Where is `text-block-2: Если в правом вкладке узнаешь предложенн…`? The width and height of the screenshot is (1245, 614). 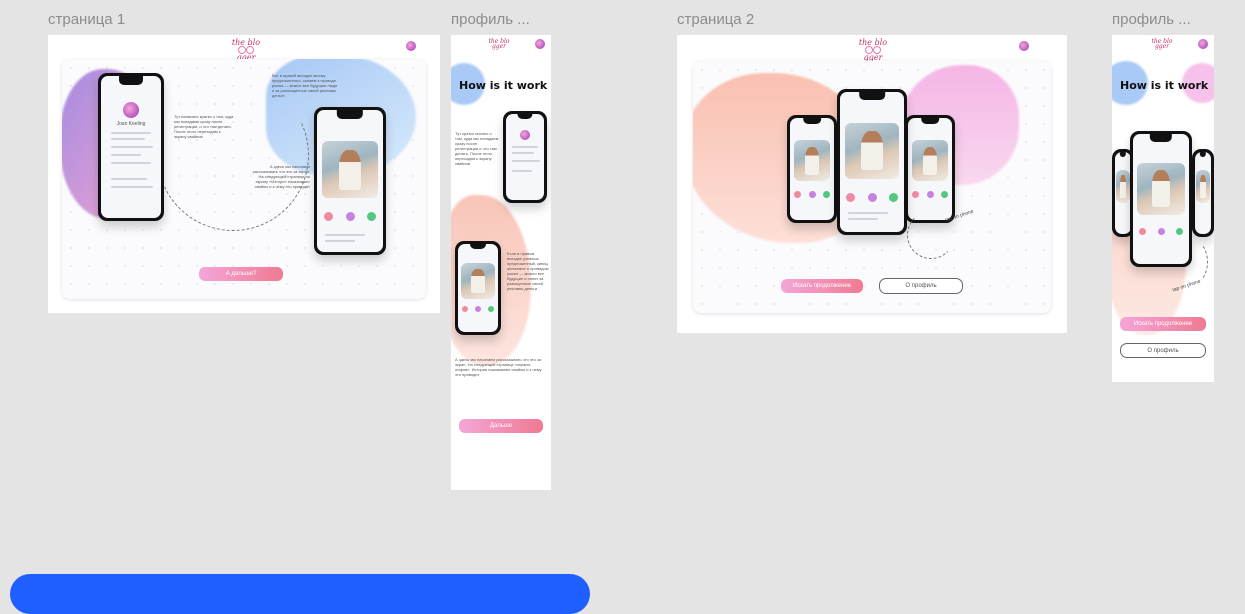
text-block-2: Если в правом вкладке узнаешь предложенн… is located at coordinates (528, 271).